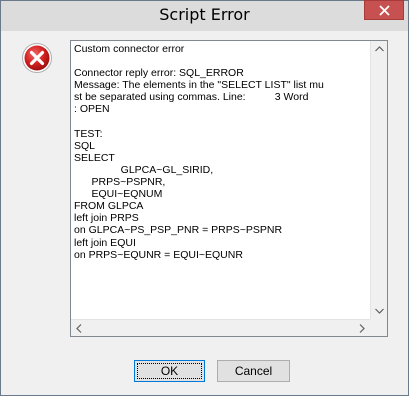 This screenshot has width=411, height=400. I want to click on close-button, so click(384, 10).